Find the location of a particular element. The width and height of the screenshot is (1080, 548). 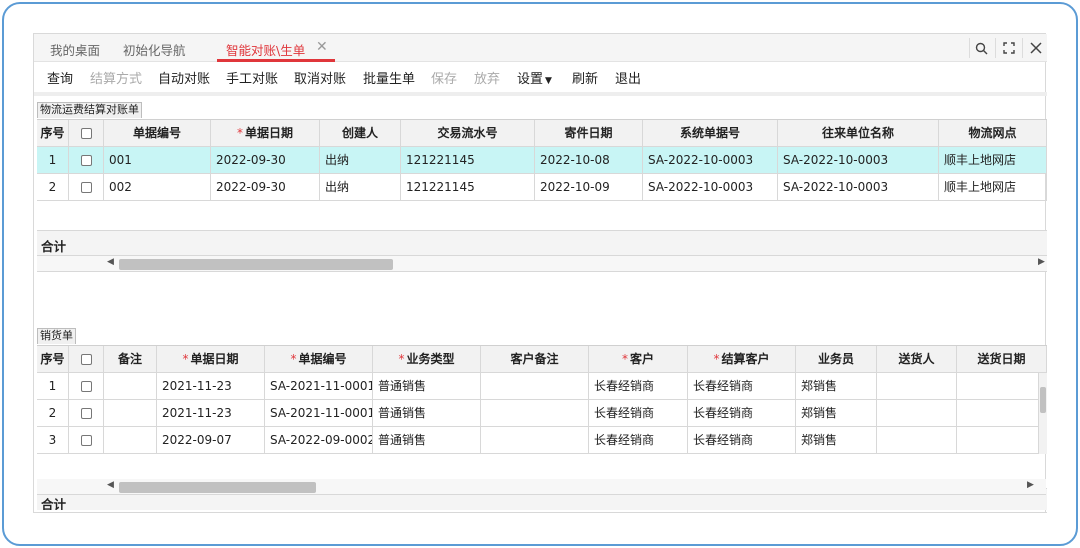

scrollbar-thumb is located at coordinates (256, 264).